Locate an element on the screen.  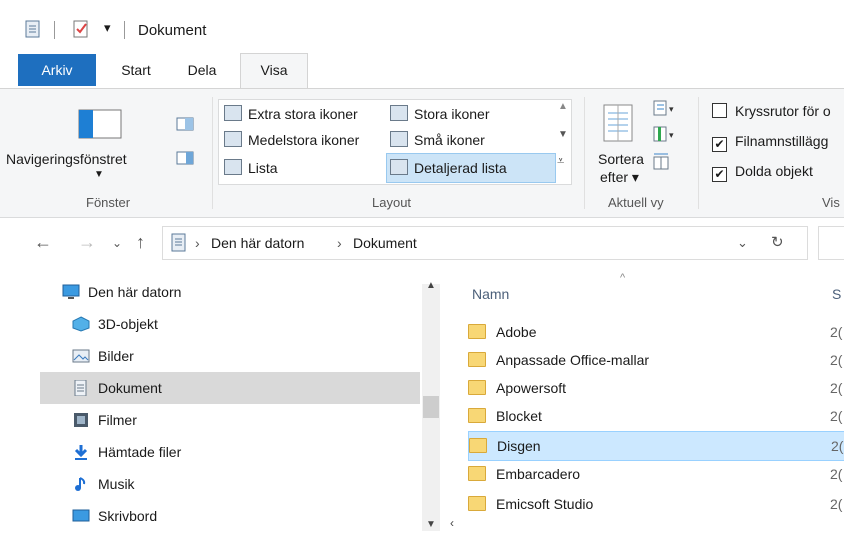
tab-dela: Dela is located at coordinates (202, 70).